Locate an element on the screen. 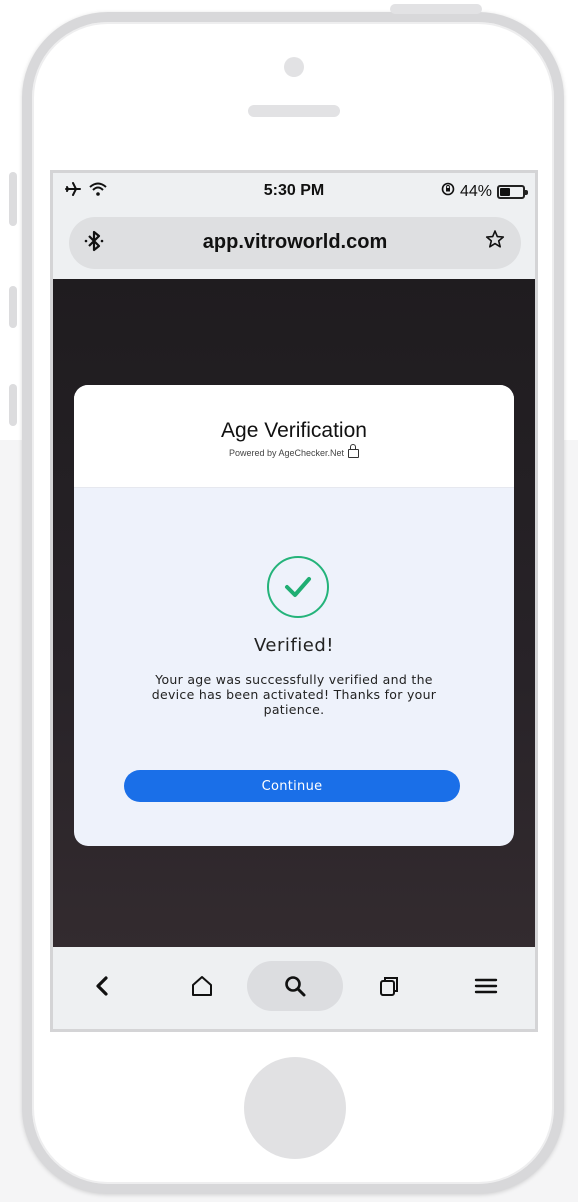 This screenshot has height=1202, width=578. orientation-lock-icon is located at coordinates (448, 191).